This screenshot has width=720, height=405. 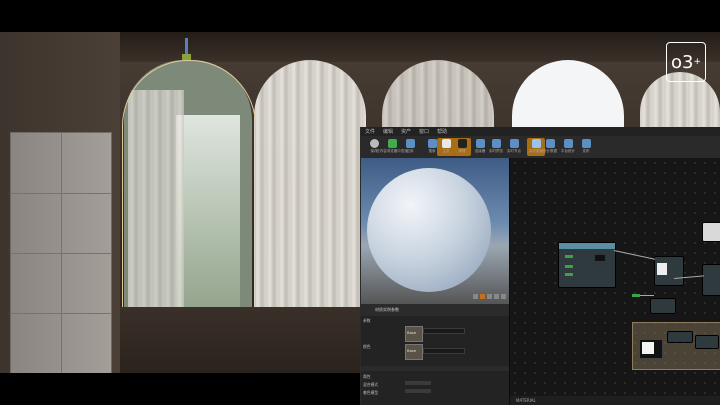 I want to click on platform-stats-icon, so click(x=568, y=143).